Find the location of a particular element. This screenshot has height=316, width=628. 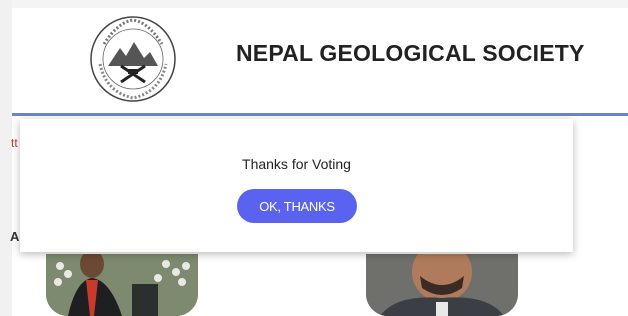

ok-thanks-button: OK, THANKS is located at coordinates (297, 206).